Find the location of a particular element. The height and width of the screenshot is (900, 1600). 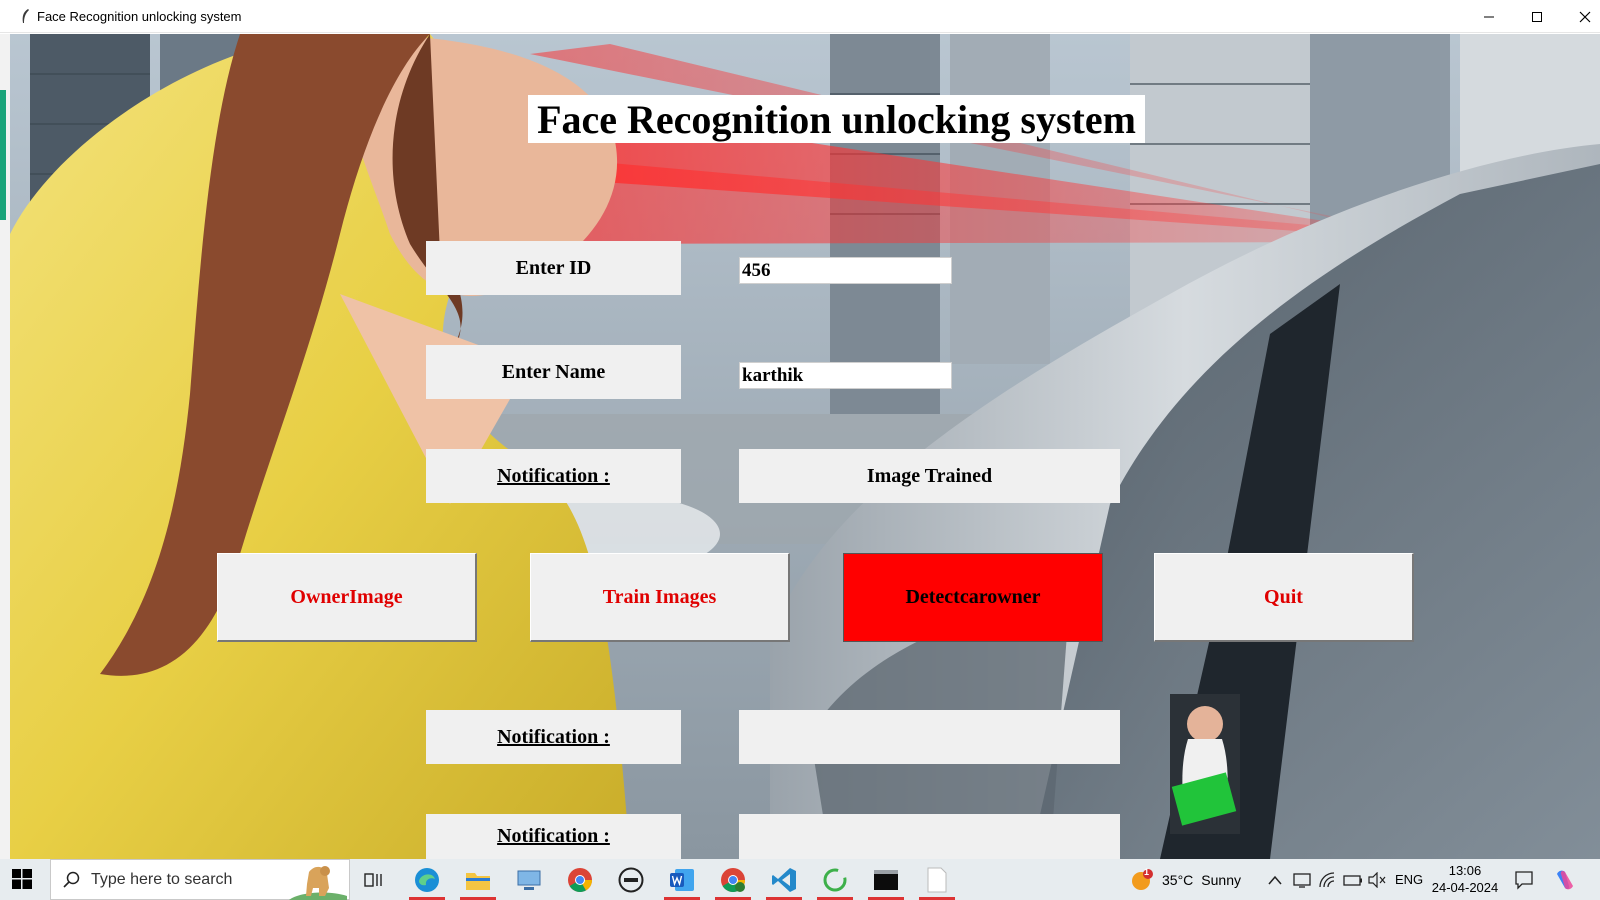

edge-icon is located at coordinates (427, 879).